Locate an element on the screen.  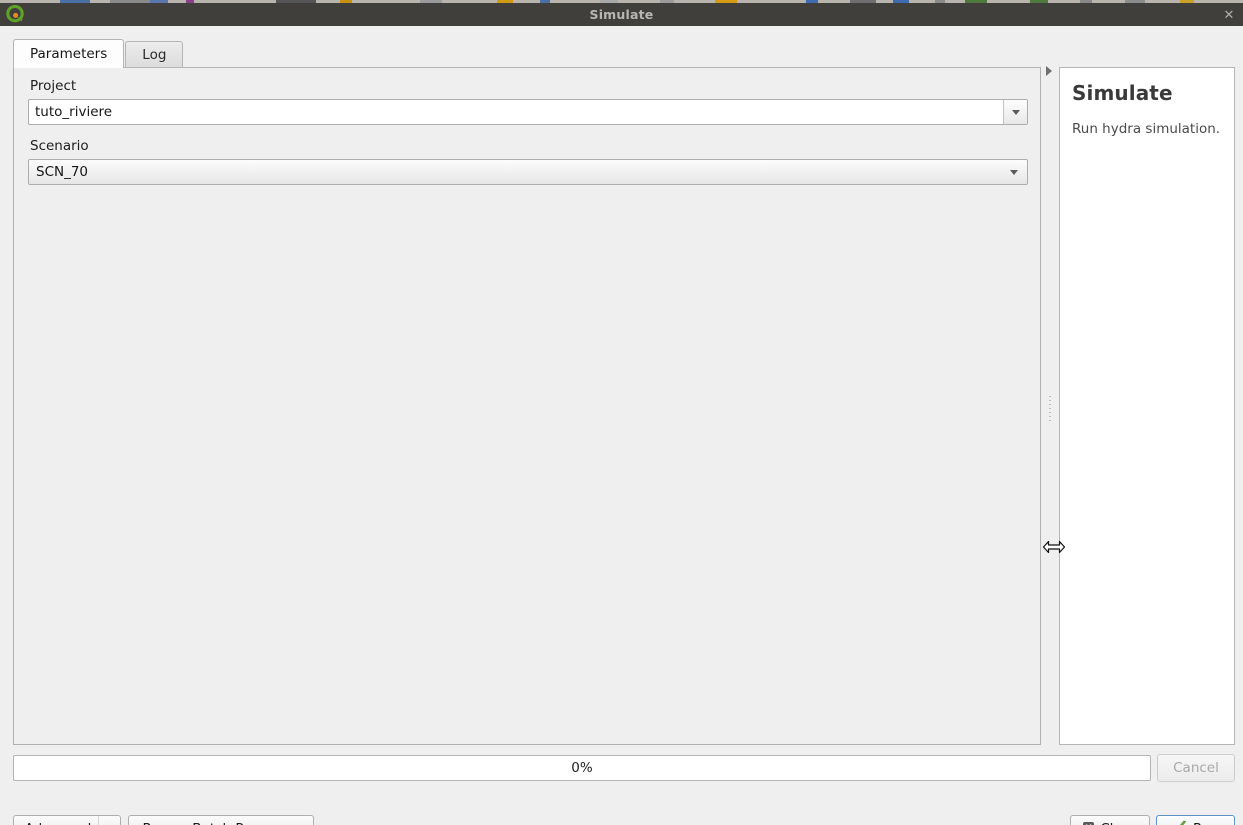
close-mnemonic: C is located at coordinates (1104, 823).